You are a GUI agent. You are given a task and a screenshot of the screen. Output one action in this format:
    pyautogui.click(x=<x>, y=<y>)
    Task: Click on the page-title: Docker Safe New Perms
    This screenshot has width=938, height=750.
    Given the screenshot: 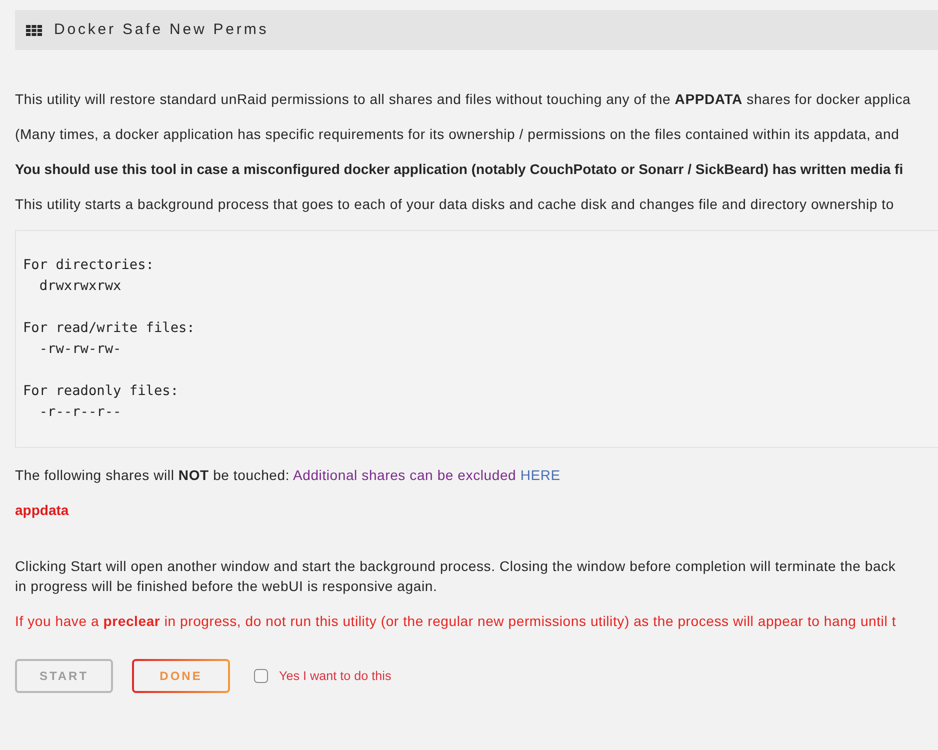 What is the action you would take?
    pyautogui.click(x=161, y=30)
    